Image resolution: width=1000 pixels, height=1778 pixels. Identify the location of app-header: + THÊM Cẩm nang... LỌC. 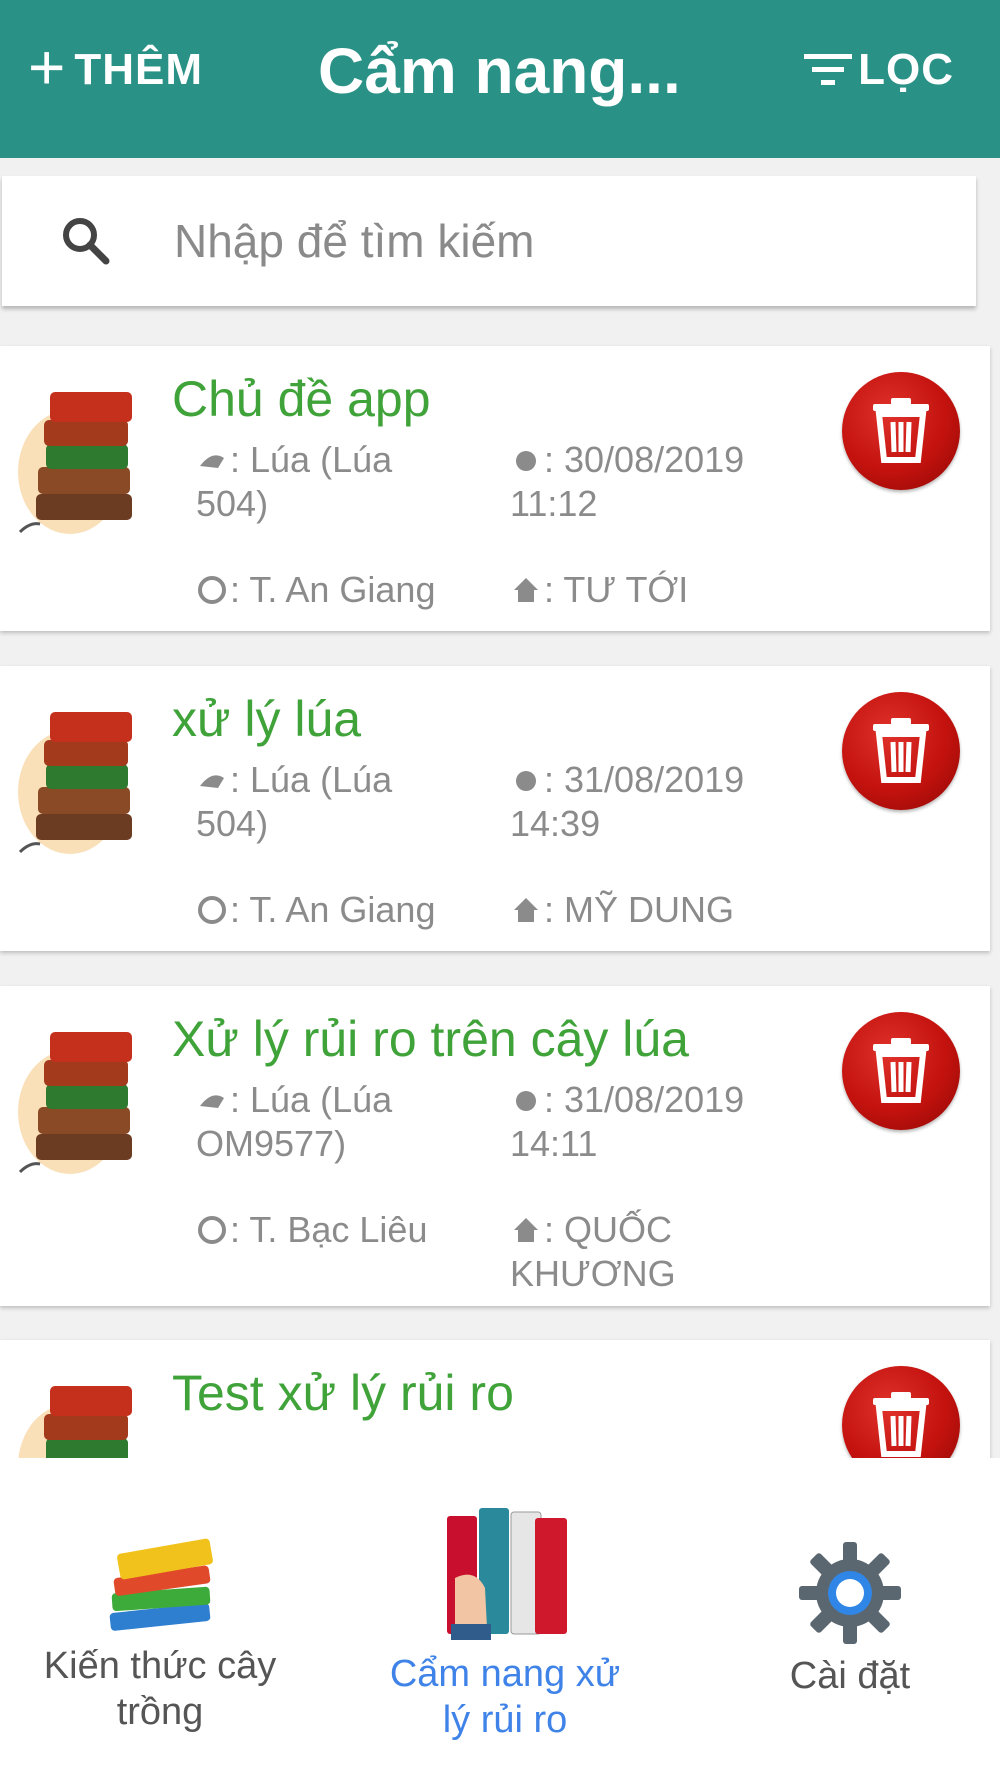
(500, 79).